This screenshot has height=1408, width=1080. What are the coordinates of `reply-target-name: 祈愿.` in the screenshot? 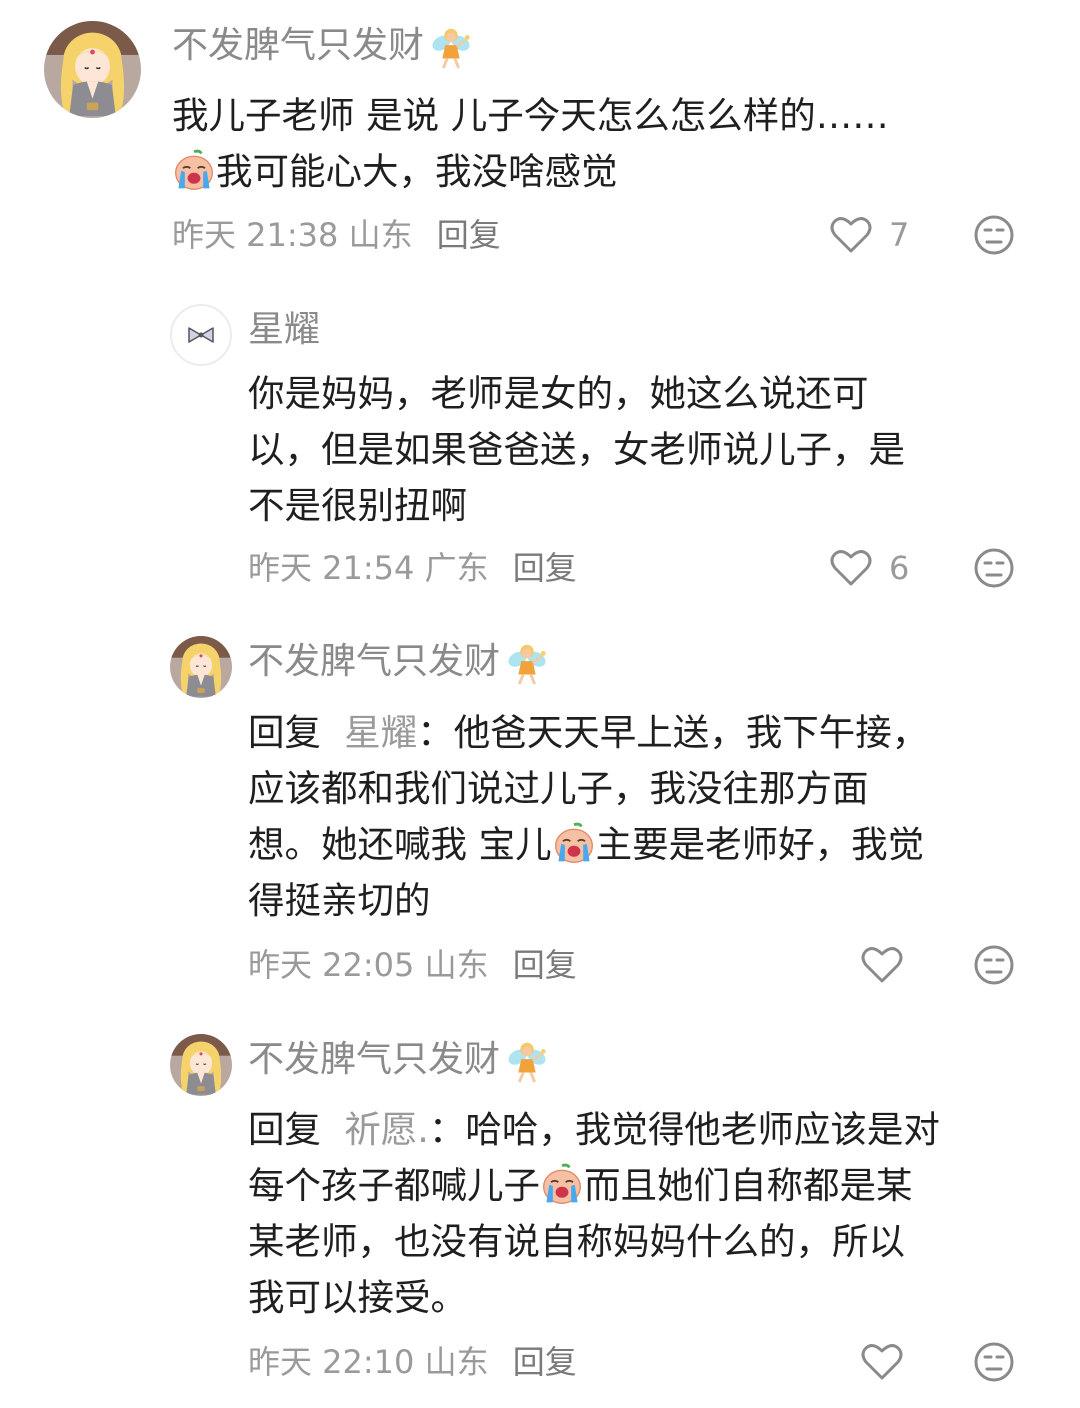 It's located at (386, 1129).